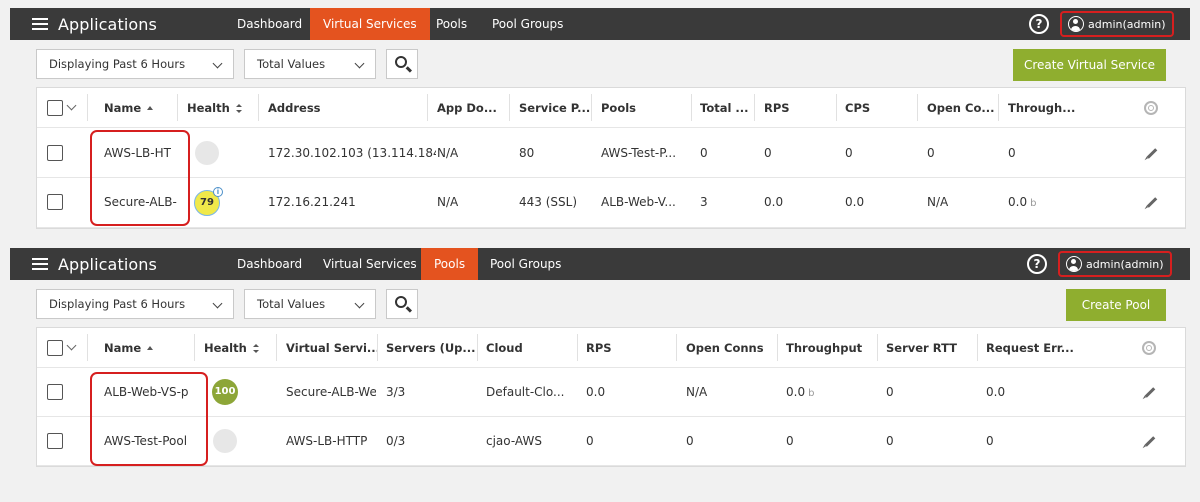 This screenshot has width=1200, height=502. I want to click on row-cloud: cjao-AWS, so click(514, 441).